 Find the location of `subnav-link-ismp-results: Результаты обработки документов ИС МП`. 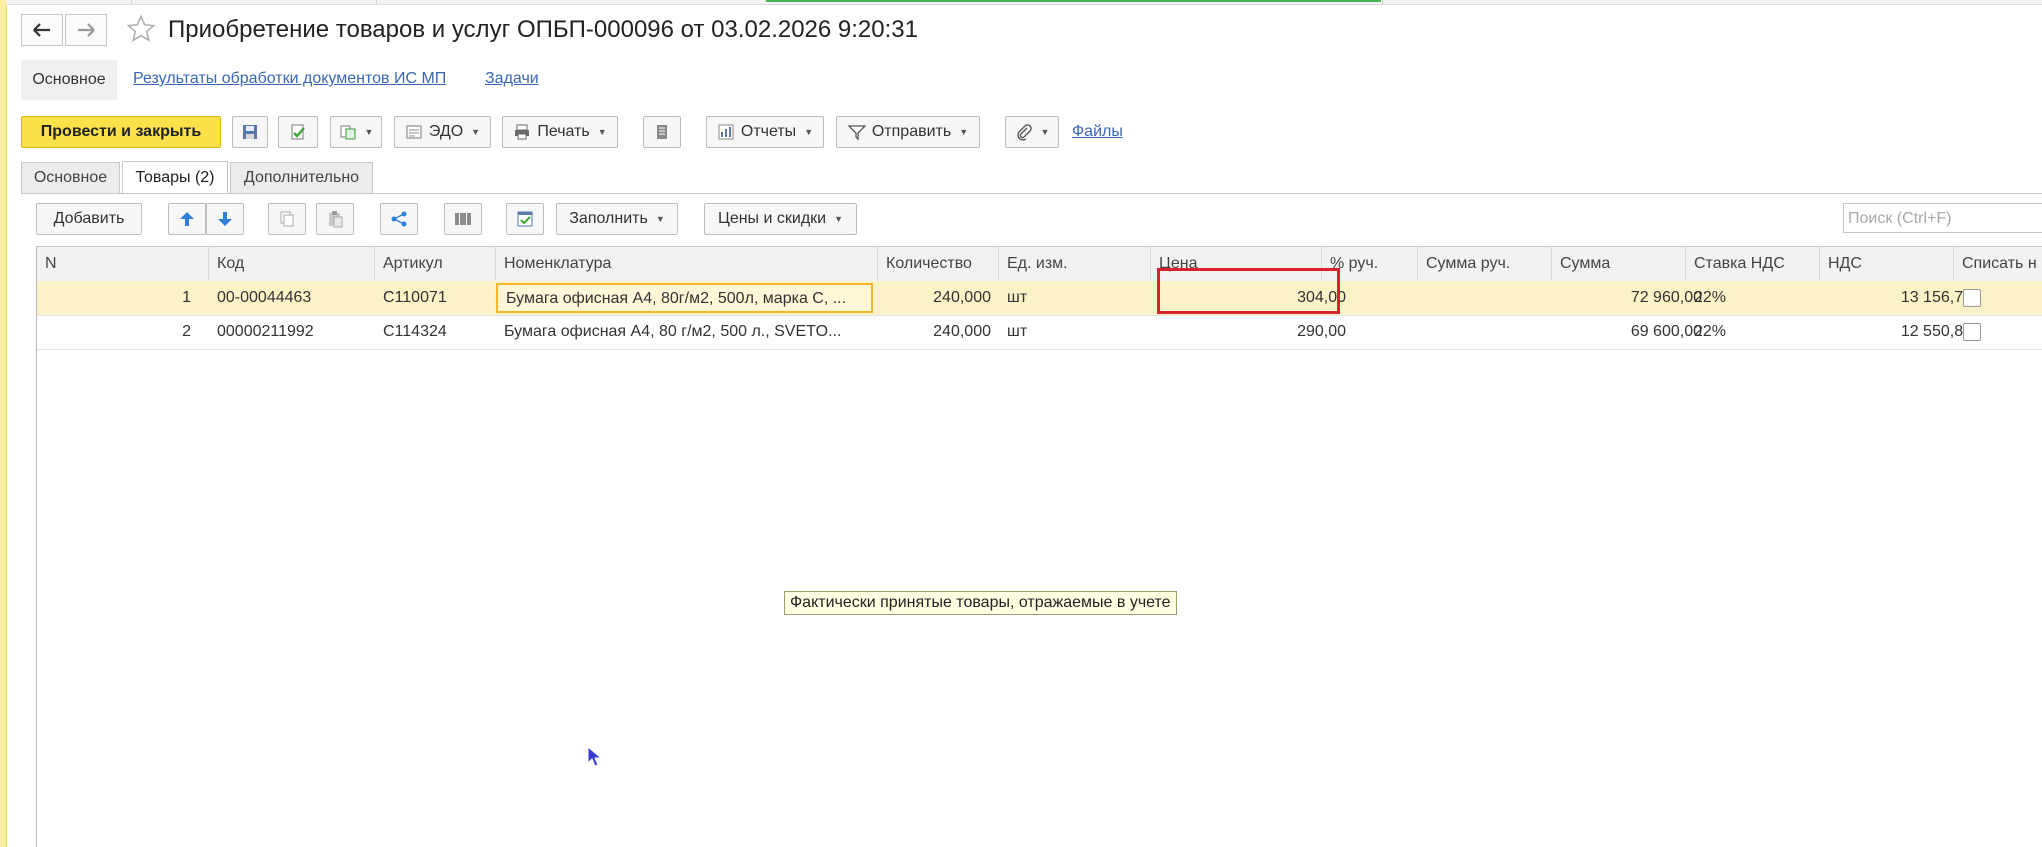

subnav-link-ismp-results: Результаты обработки документов ИС МП is located at coordinates (289, 79).